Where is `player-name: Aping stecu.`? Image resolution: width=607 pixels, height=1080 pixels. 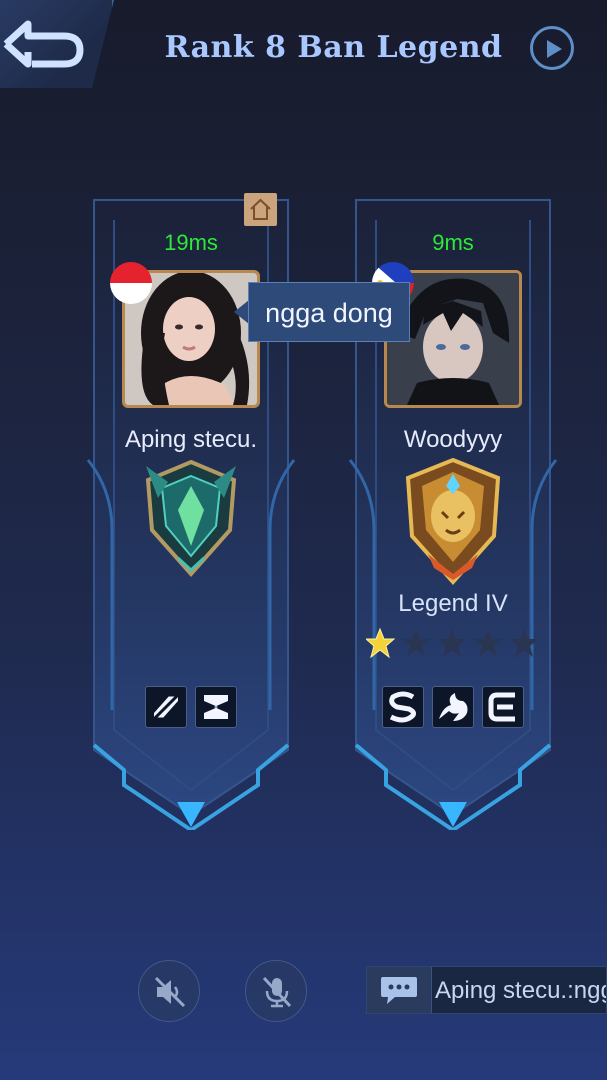
player-name: Aping stecu. is located at coordinates (191, 439).